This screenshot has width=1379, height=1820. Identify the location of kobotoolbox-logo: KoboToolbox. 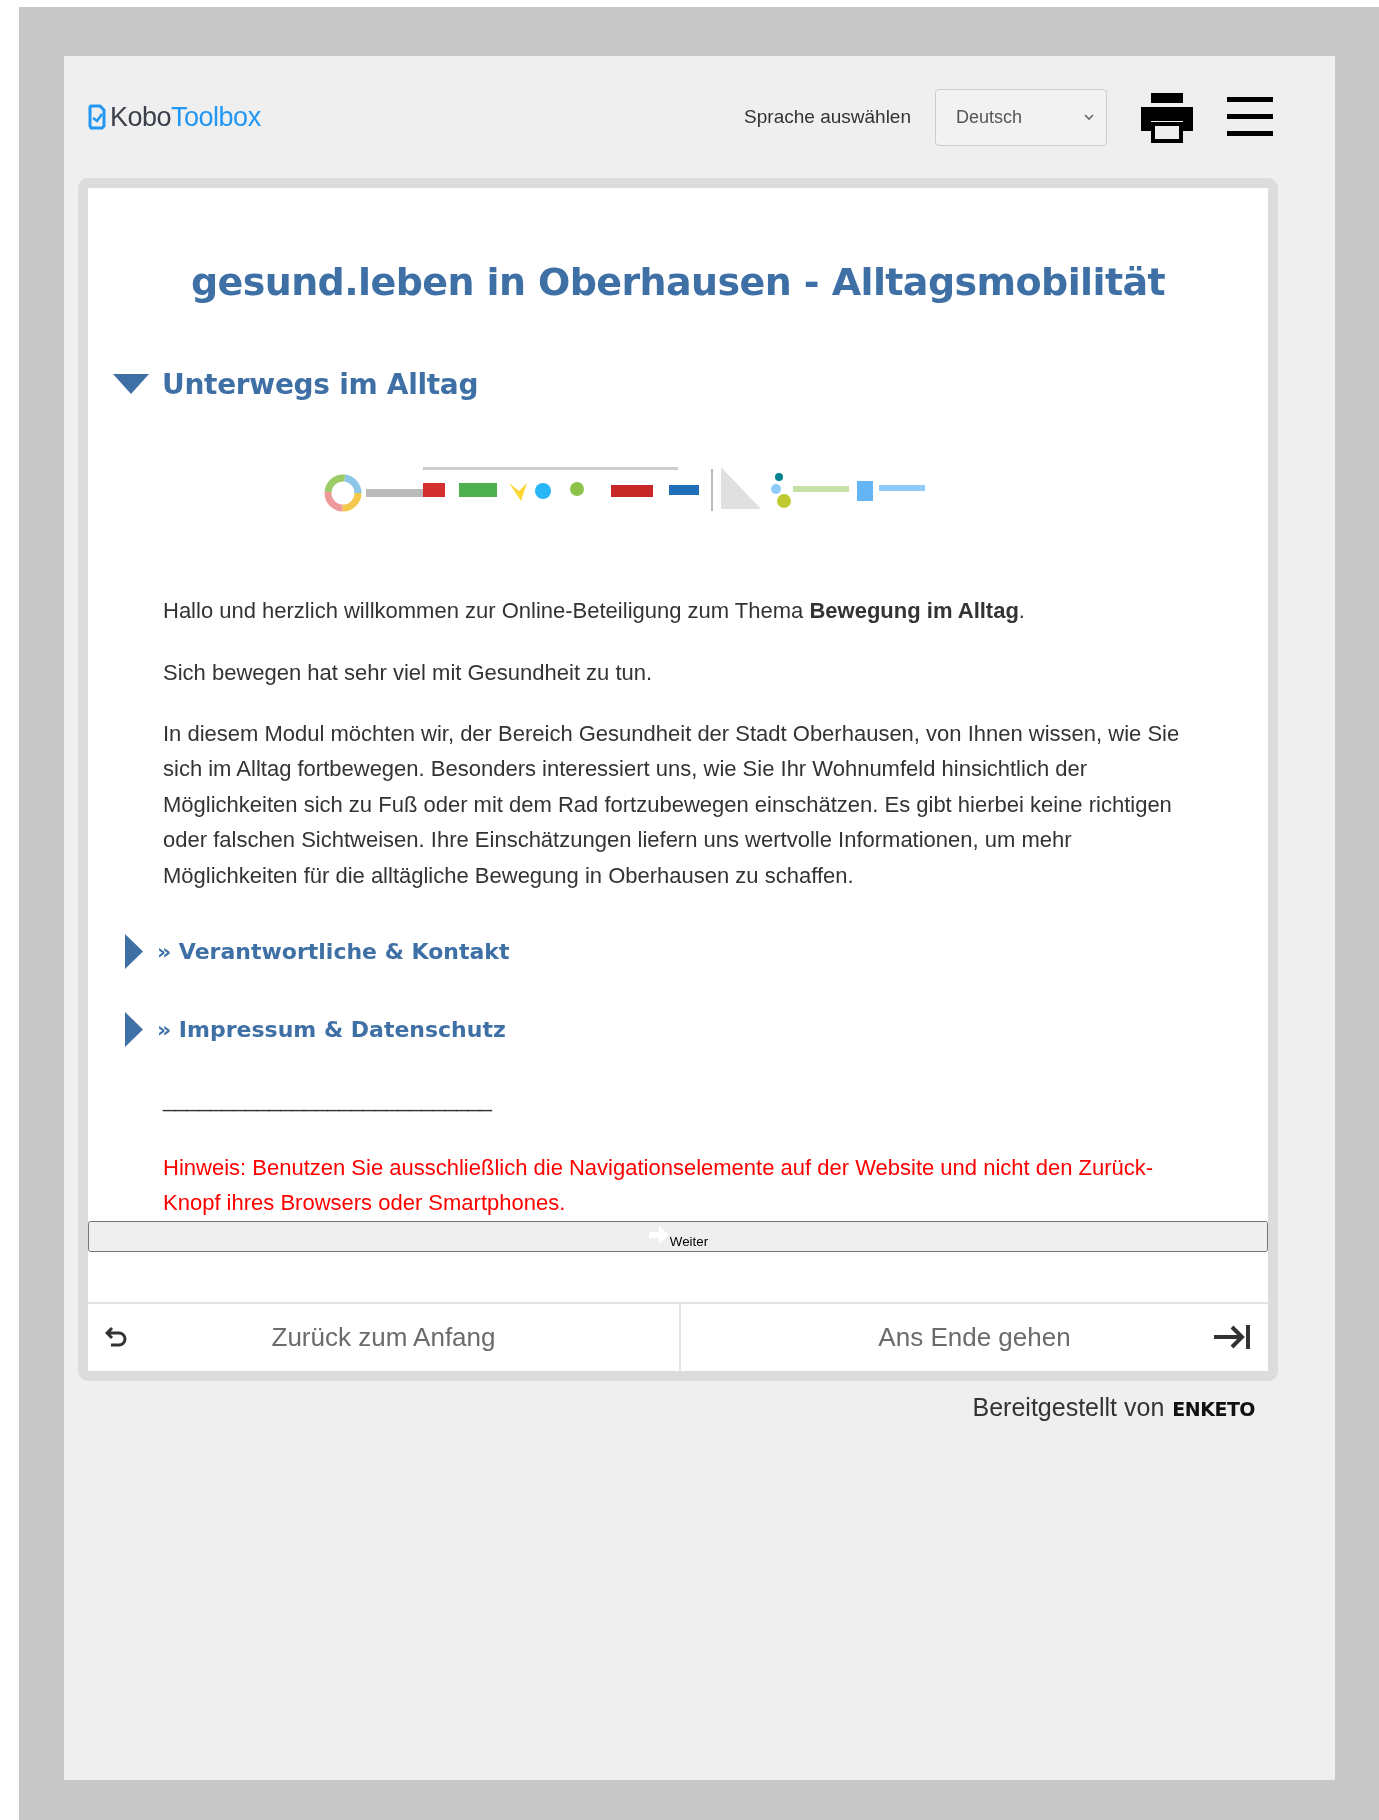
(174, 117).